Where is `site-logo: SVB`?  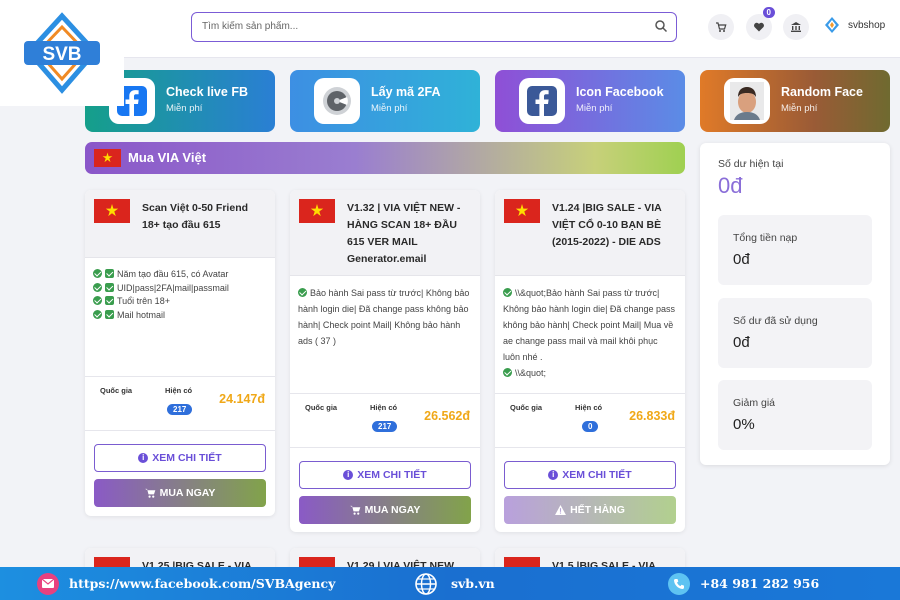 site-logo: SVB is located at coordinates (62, 53).